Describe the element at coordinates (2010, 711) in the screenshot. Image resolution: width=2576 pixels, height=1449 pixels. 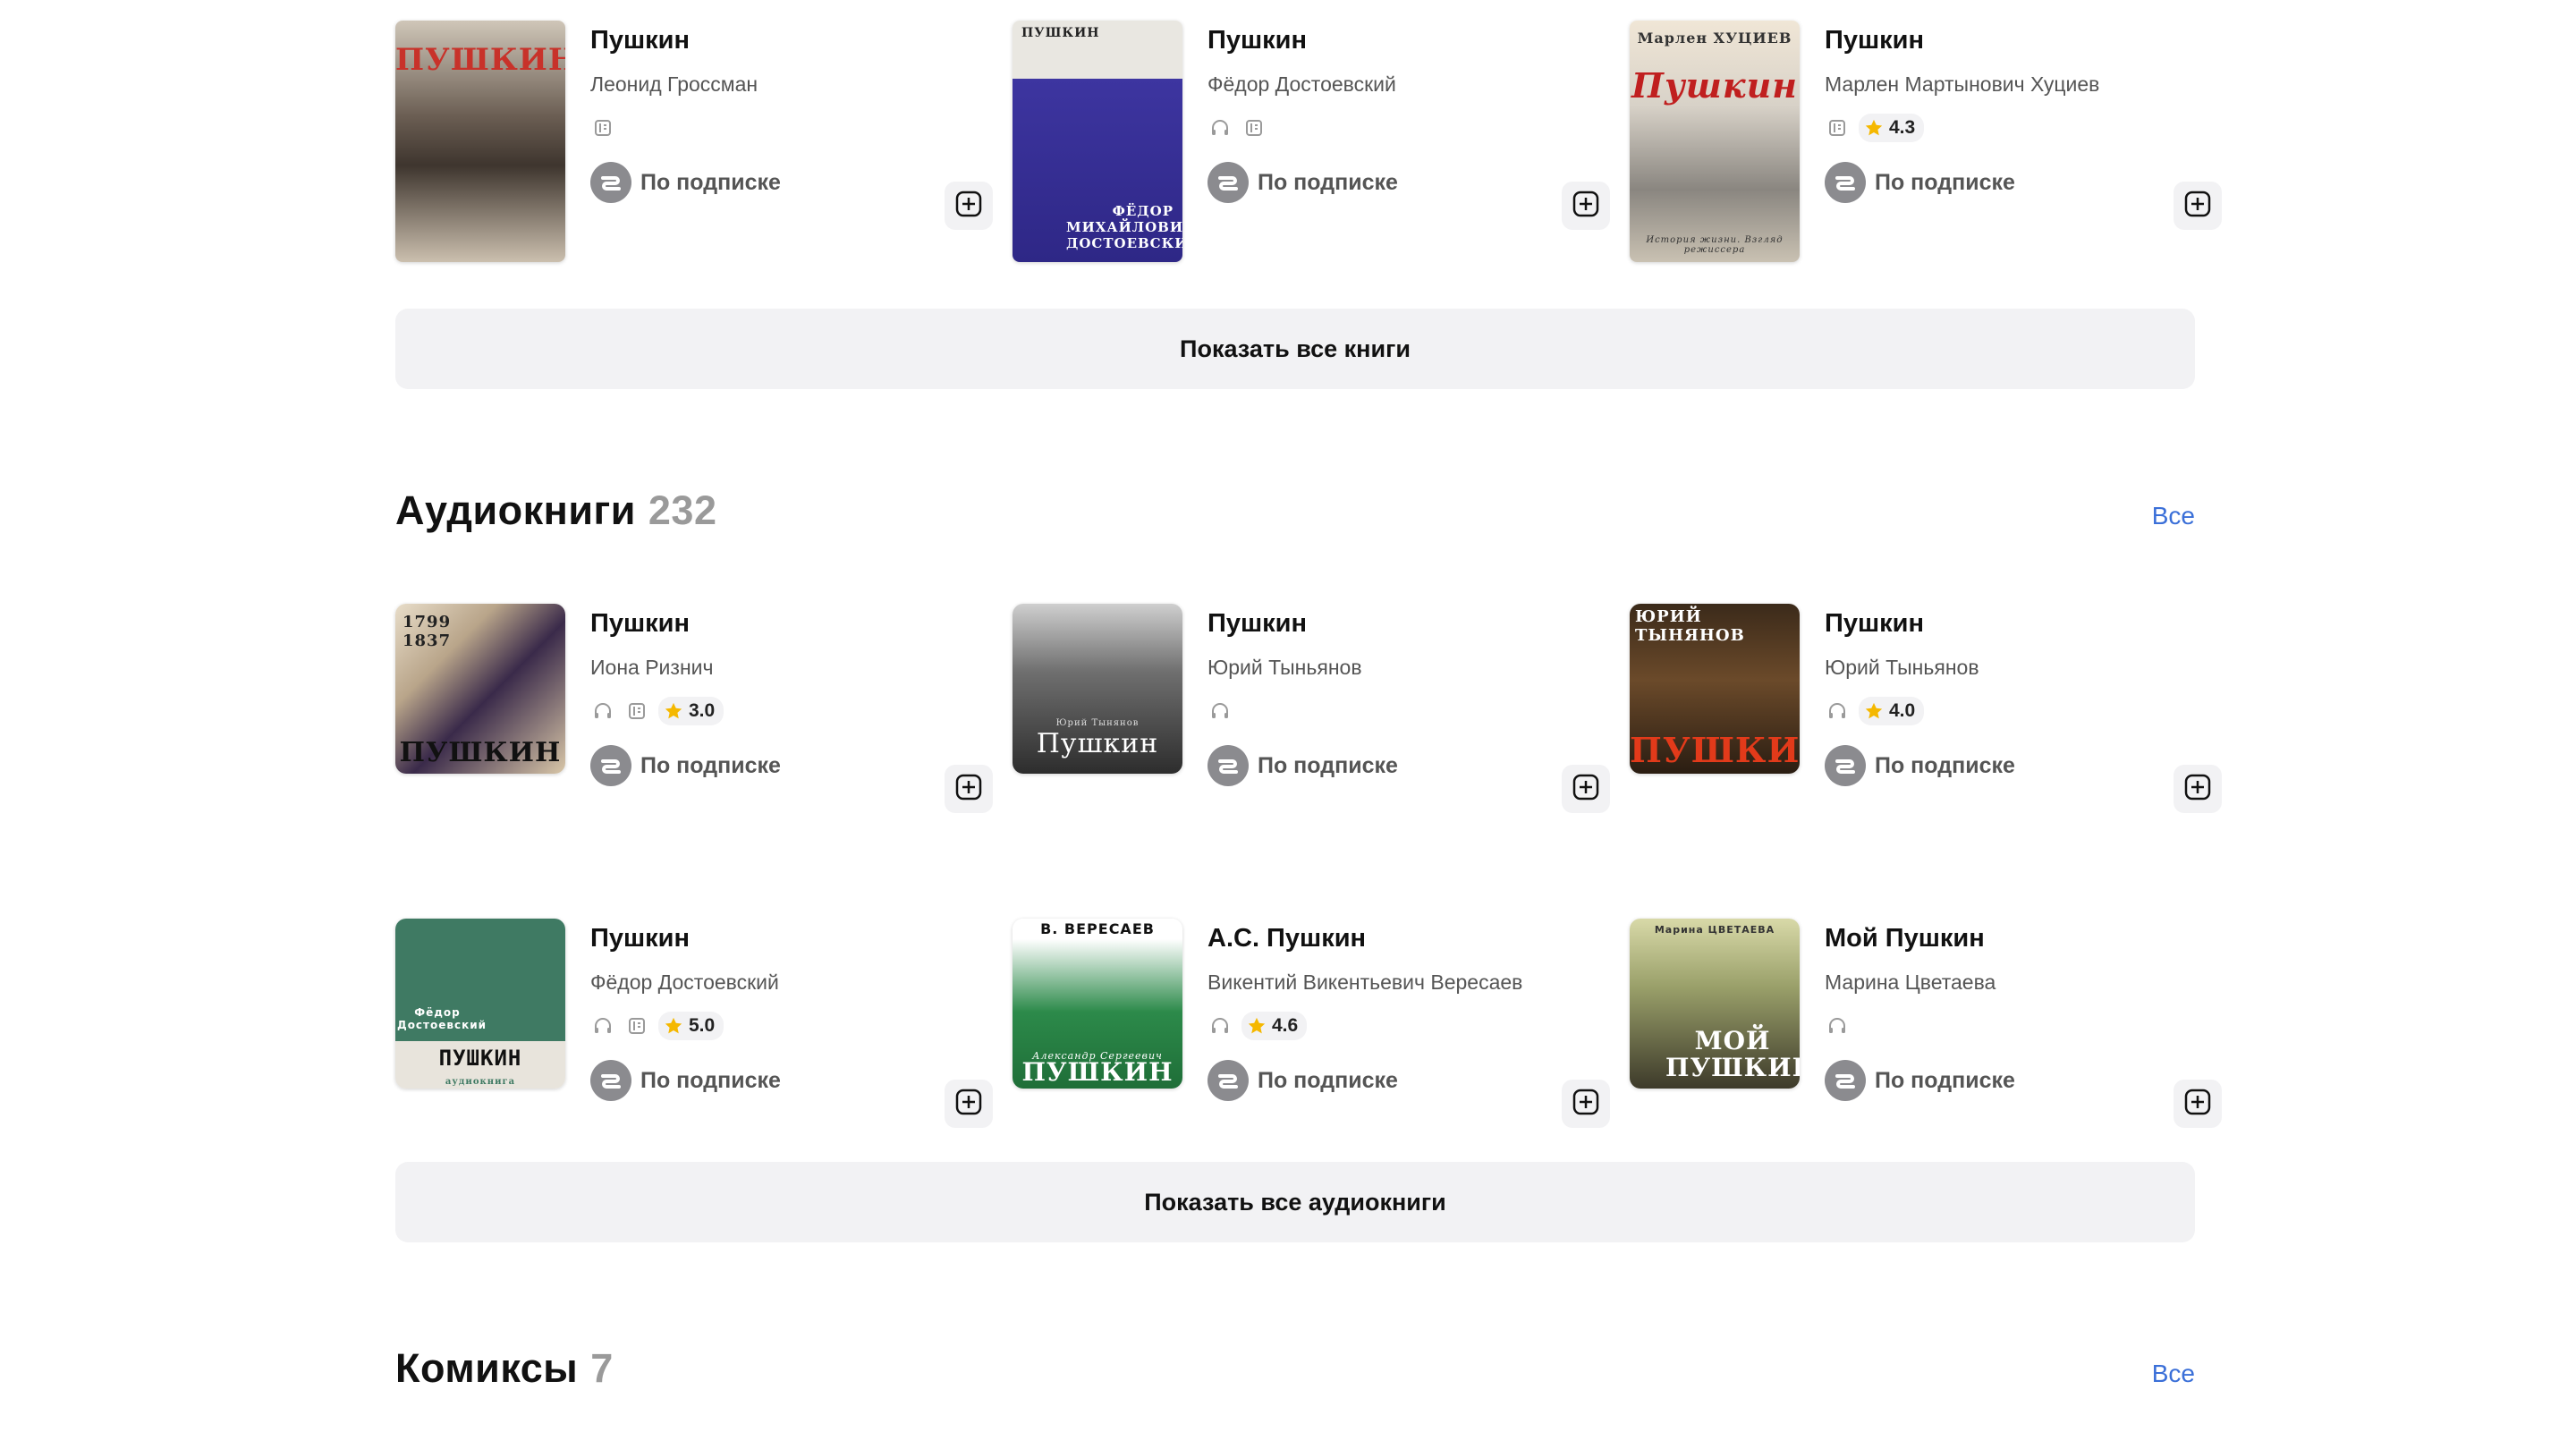
I see `audiobook-meta: 4.0` at that location.